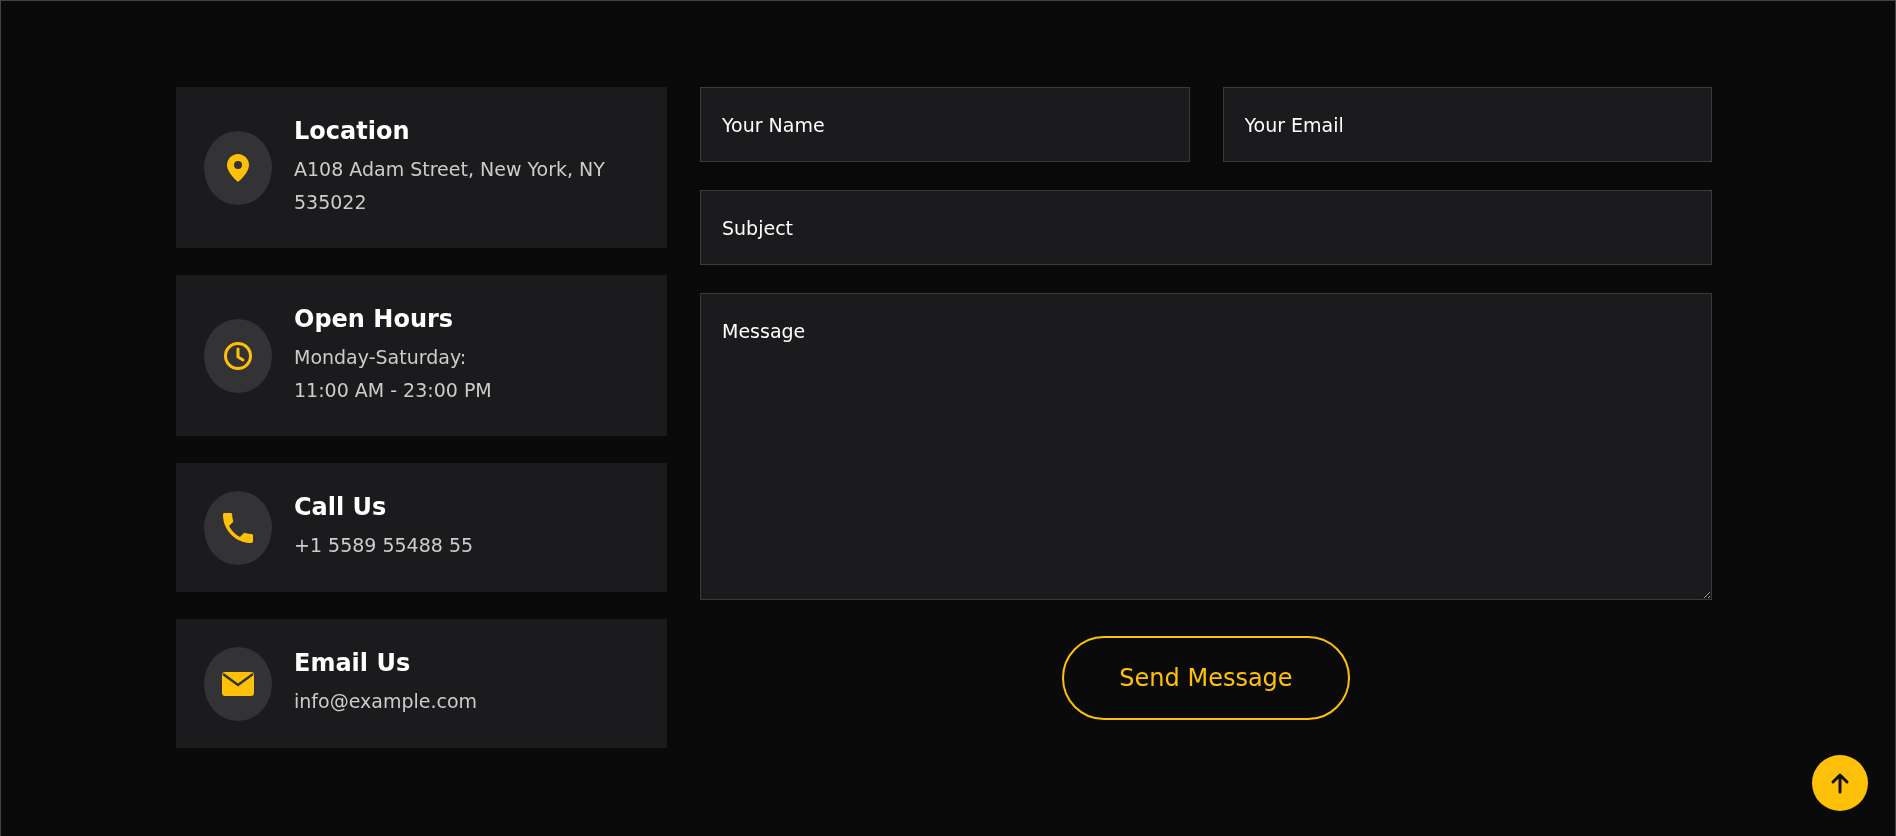  I want to click on phone-icon, so click(238, 527).